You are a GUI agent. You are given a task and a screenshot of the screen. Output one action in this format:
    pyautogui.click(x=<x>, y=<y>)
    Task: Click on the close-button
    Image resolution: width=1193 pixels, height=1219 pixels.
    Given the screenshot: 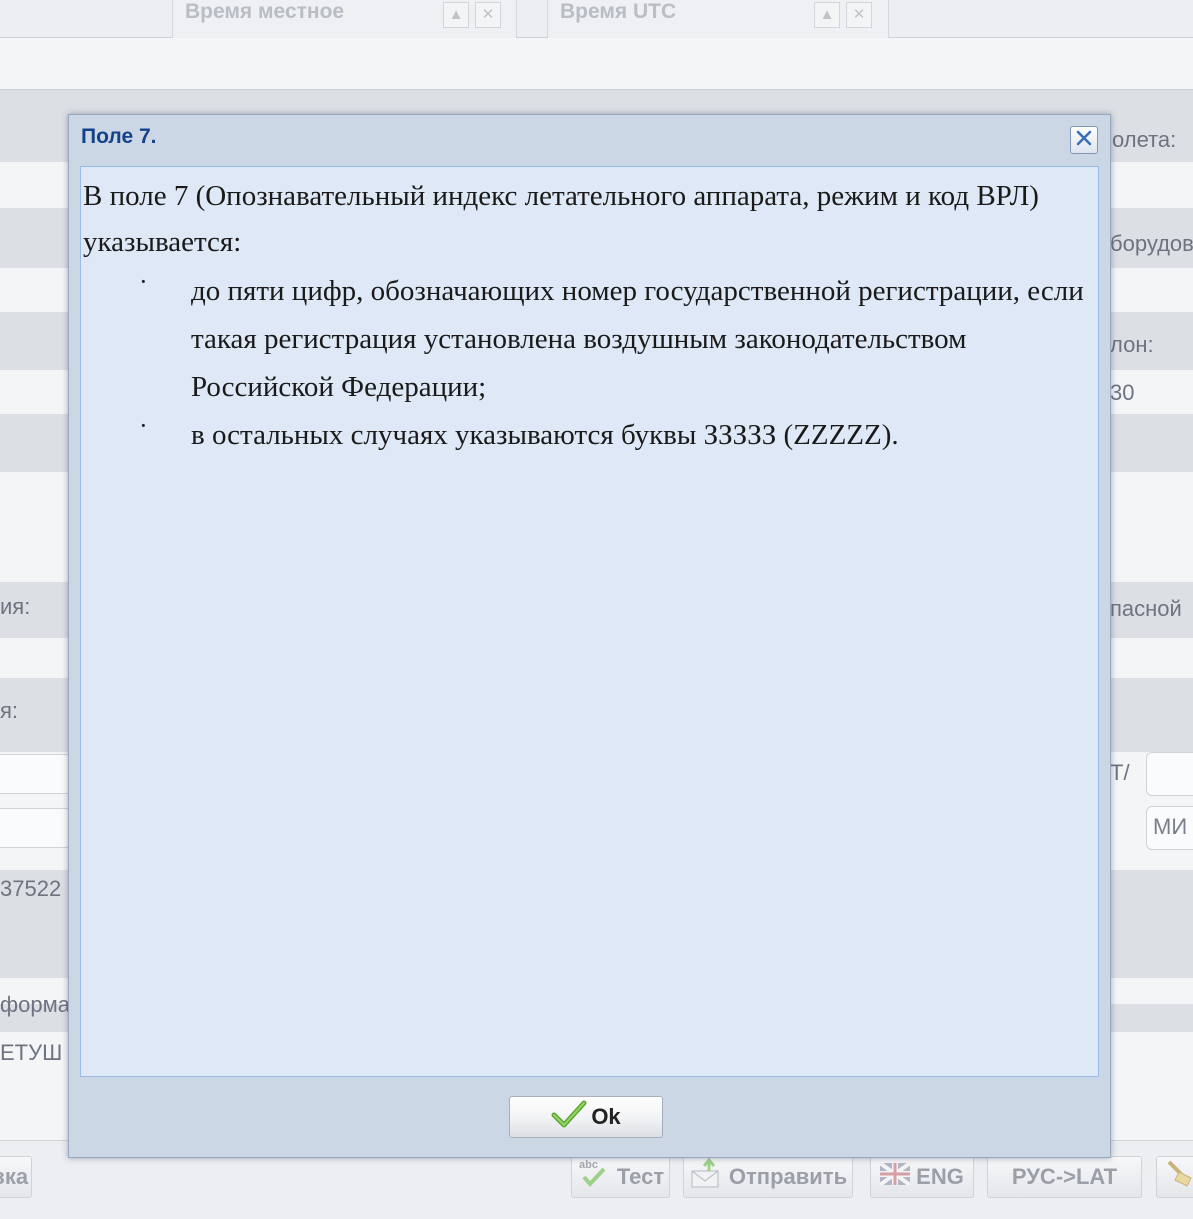 What is the action you would take?
    pyautogui.click(x=1084, y=140)
    